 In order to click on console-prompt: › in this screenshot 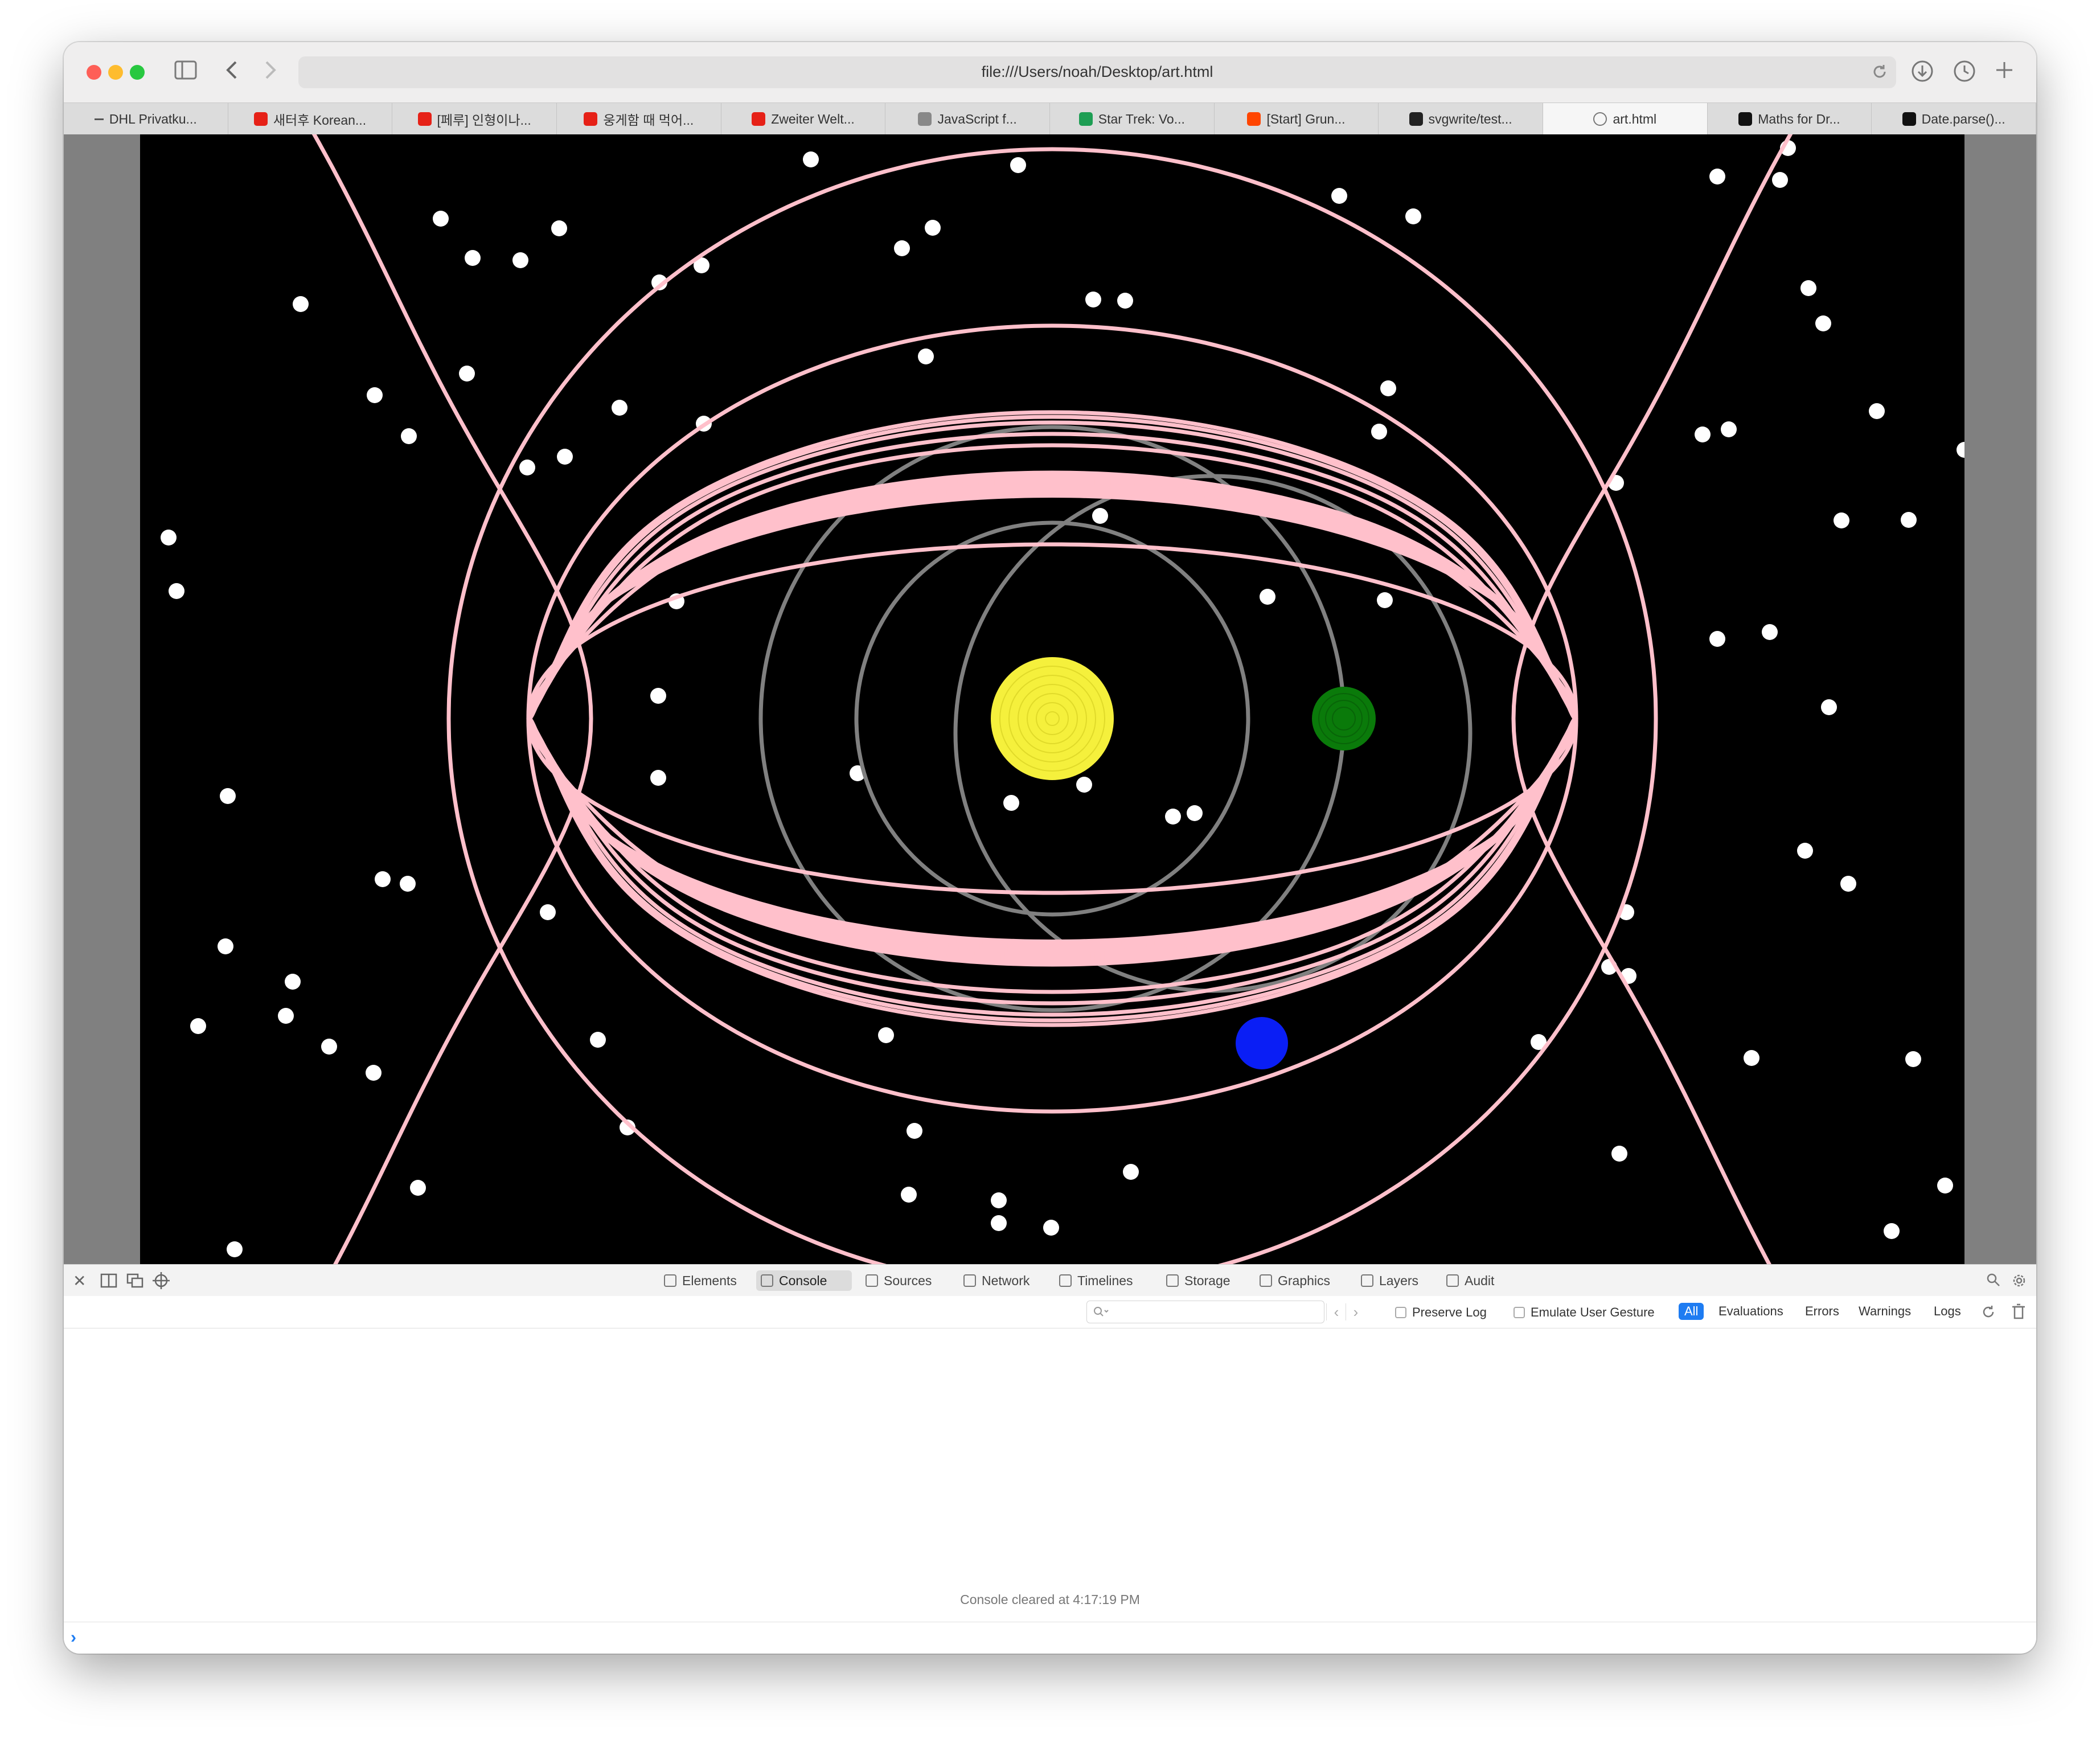, I will do `click(1050, 1638)`.